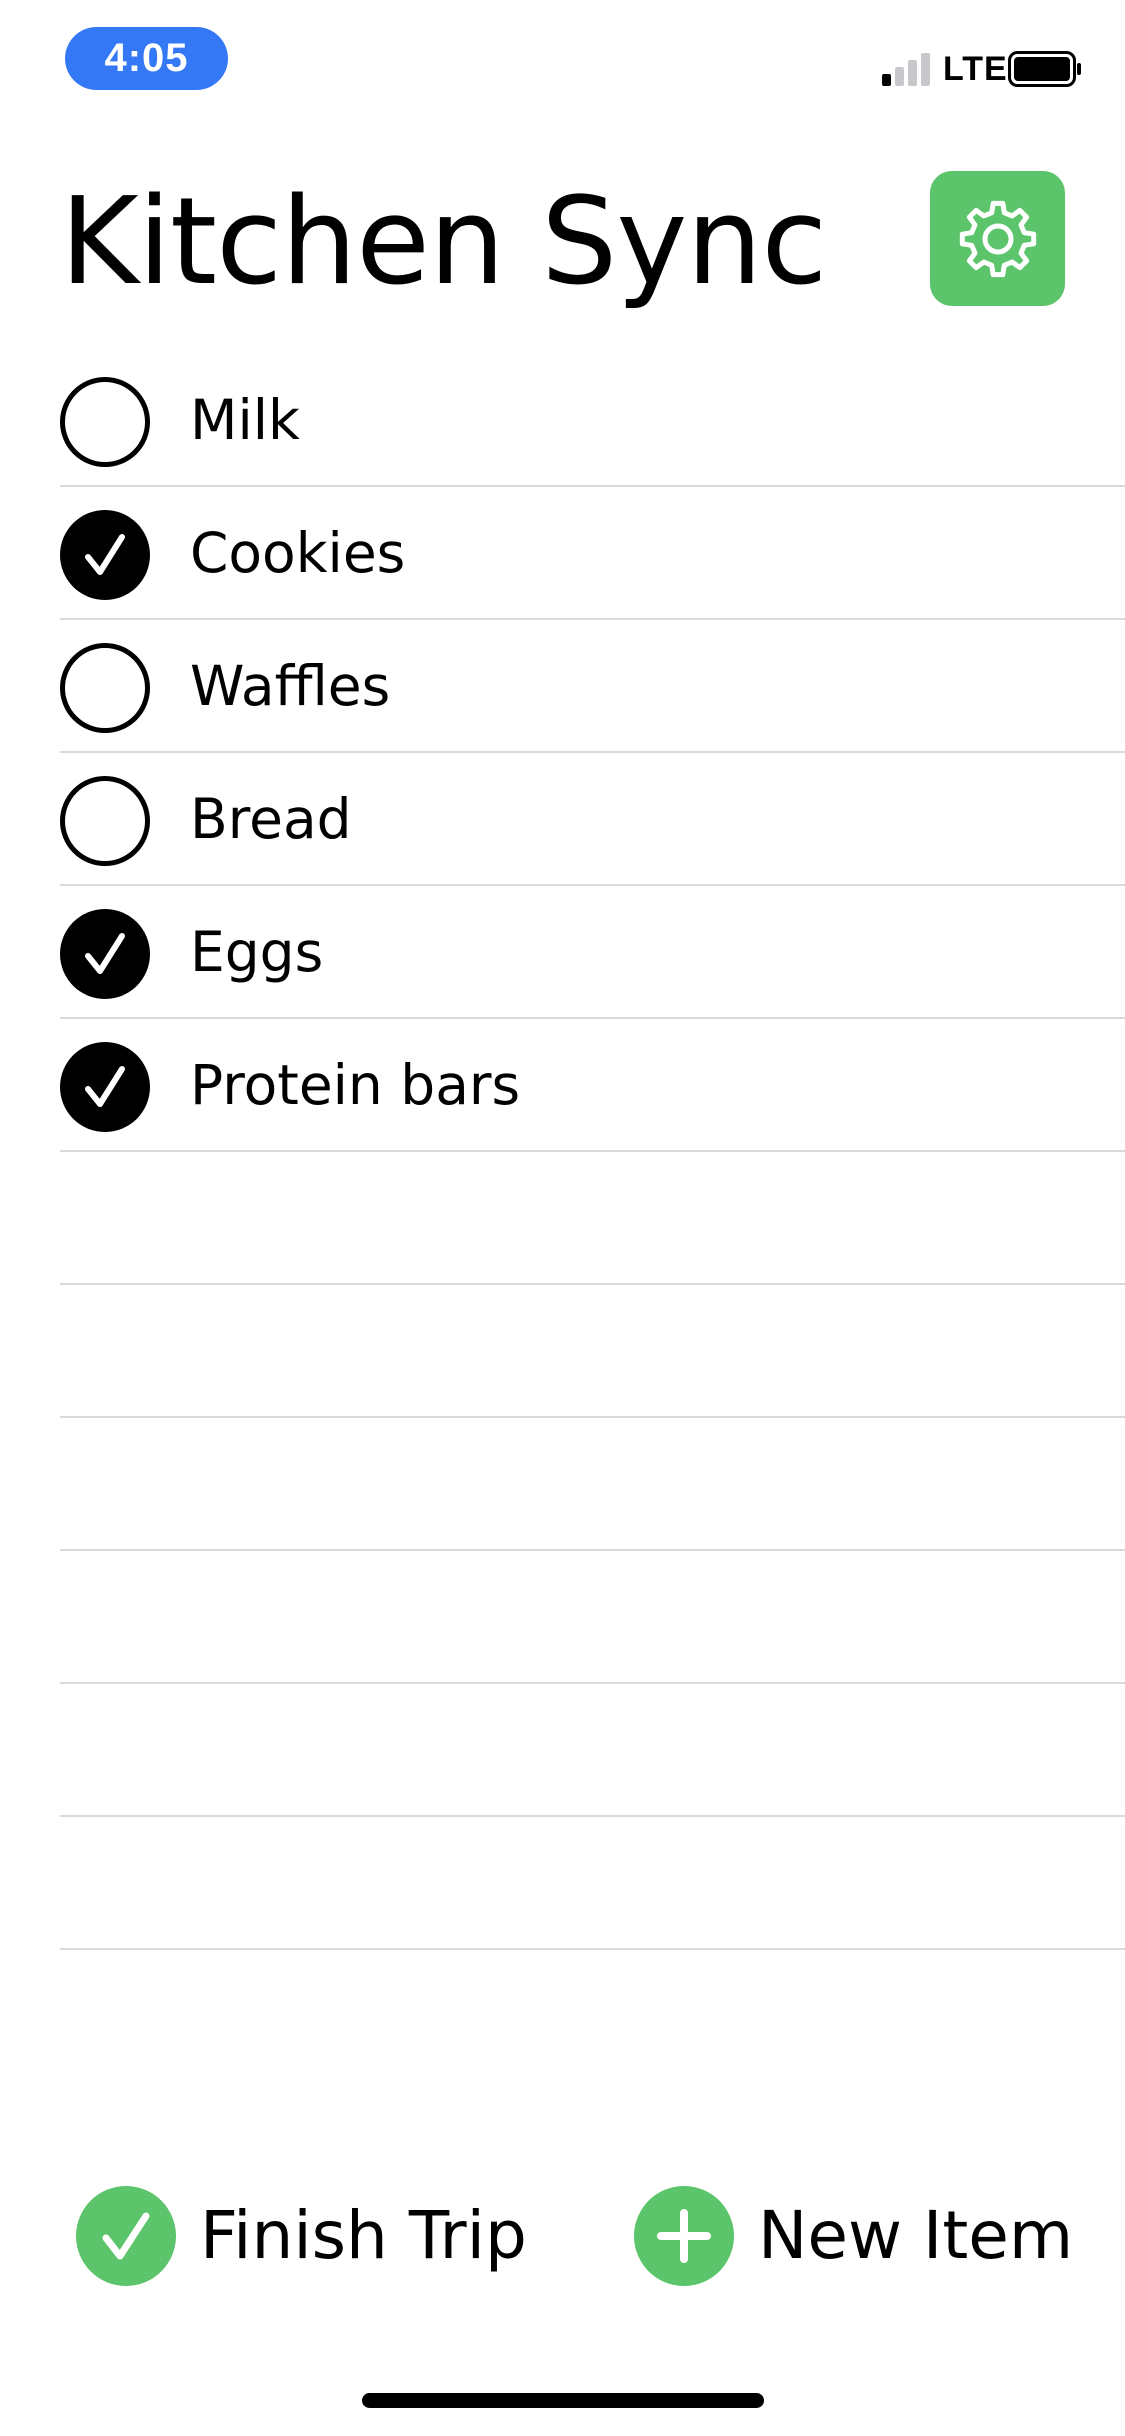  I want to click on item-label: Waffles, so click(290, 686).